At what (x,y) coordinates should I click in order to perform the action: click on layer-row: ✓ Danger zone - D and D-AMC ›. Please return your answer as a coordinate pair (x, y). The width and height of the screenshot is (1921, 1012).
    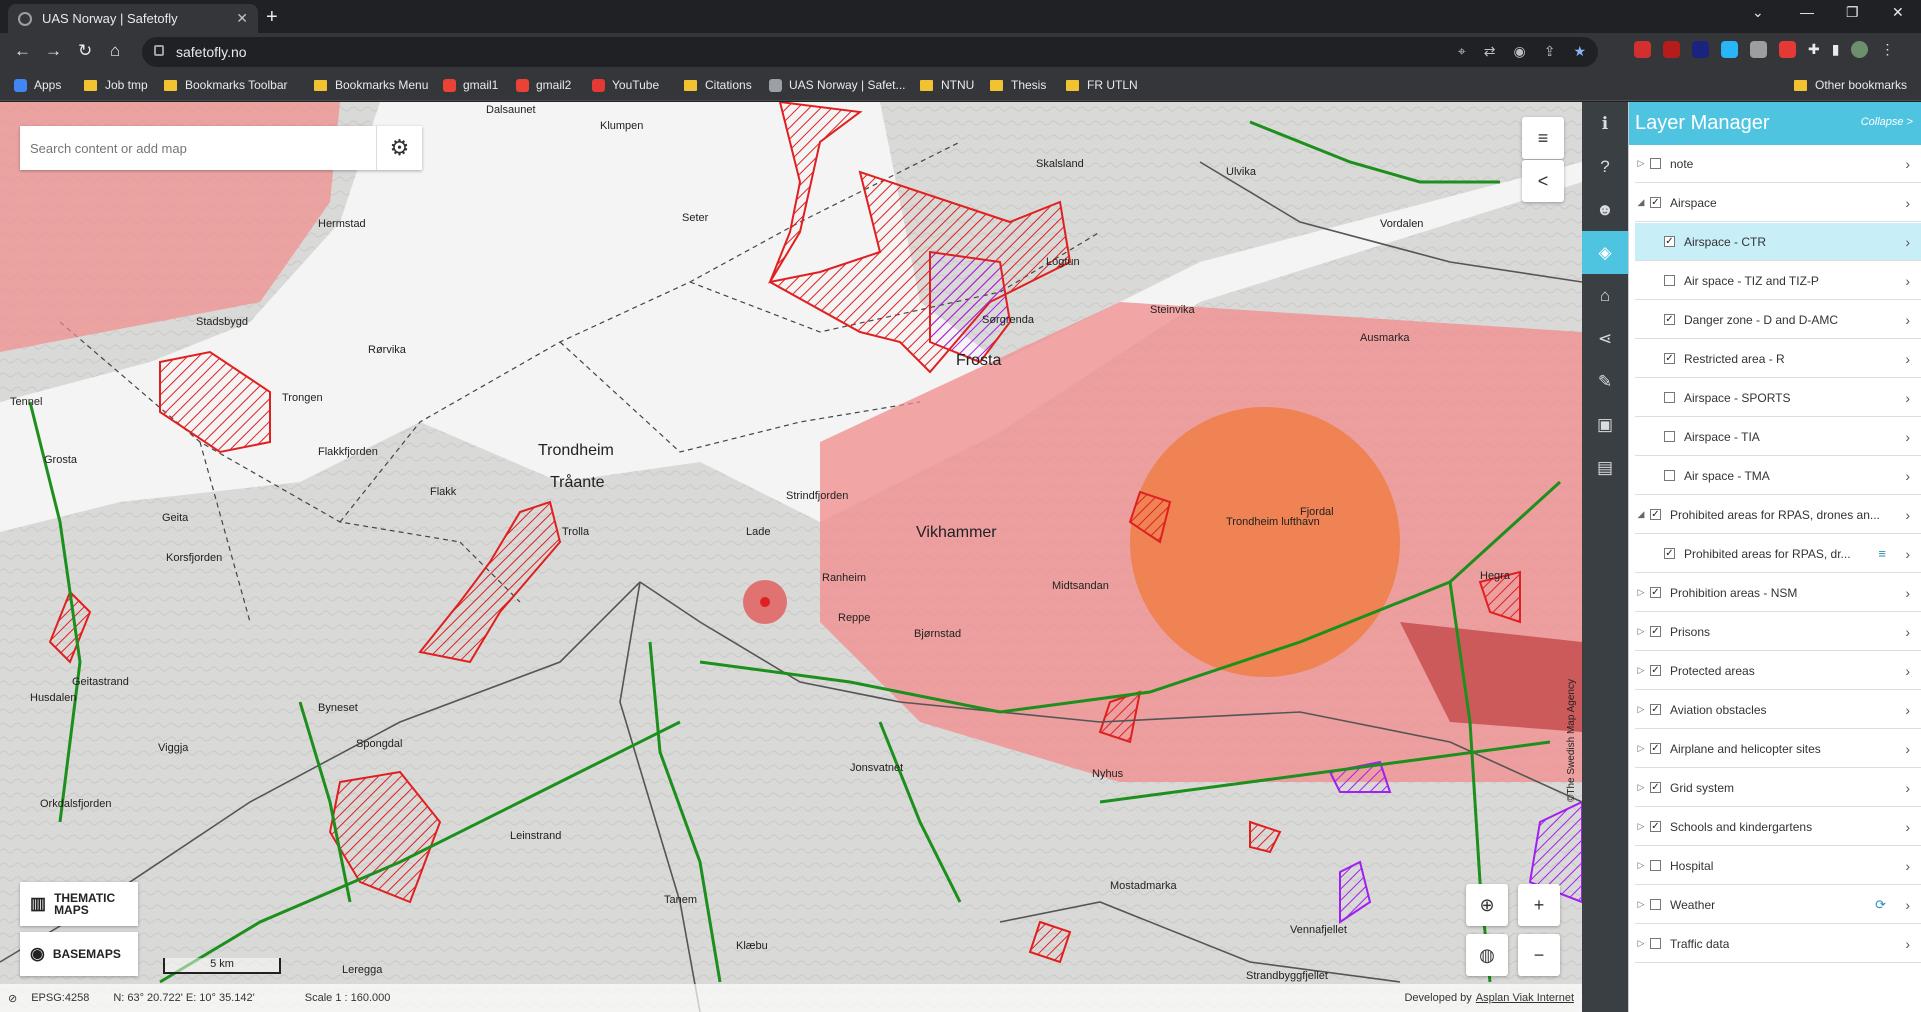
    Looking at the image, I should click on (1778, 320).